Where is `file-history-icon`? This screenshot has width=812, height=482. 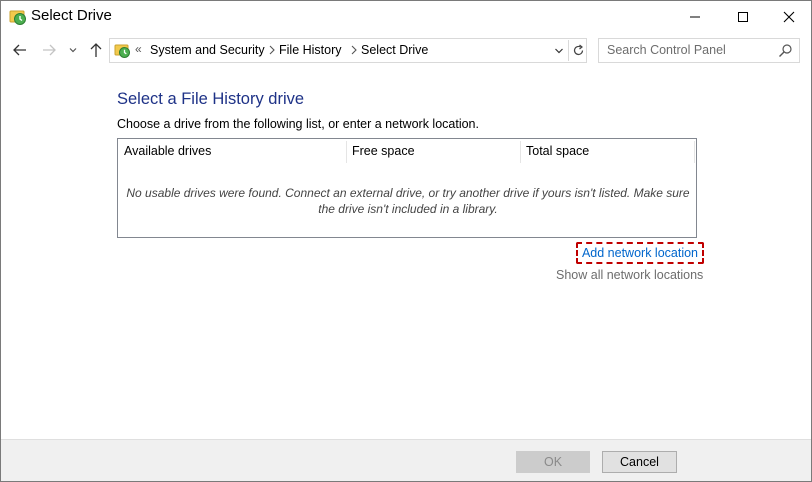 file-history-icon is located at coordinates (18, 17).